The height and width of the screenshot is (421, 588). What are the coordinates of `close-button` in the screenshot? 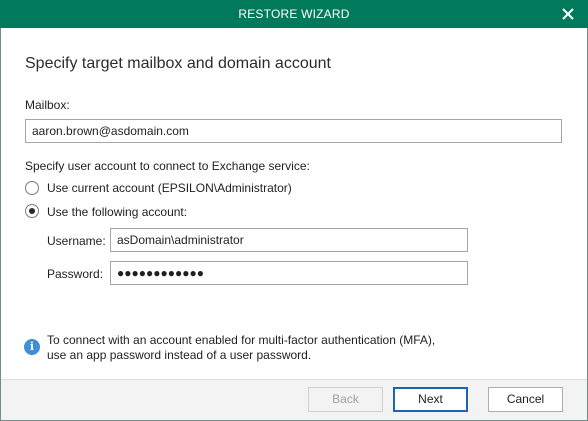 It's located at (568, 14).